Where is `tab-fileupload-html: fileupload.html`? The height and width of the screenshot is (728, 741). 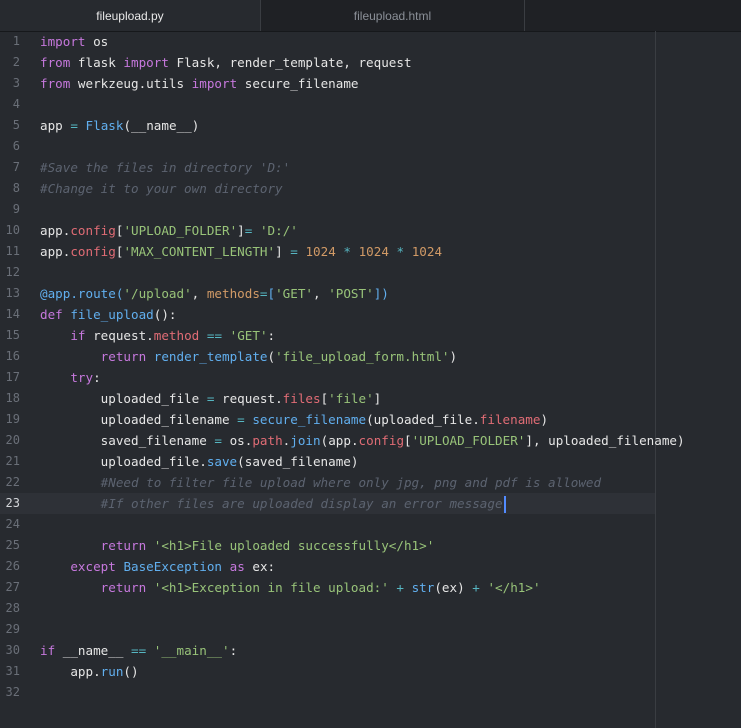
tab-fileupload-html: fileupload.html is located at coordinates (392, 15).